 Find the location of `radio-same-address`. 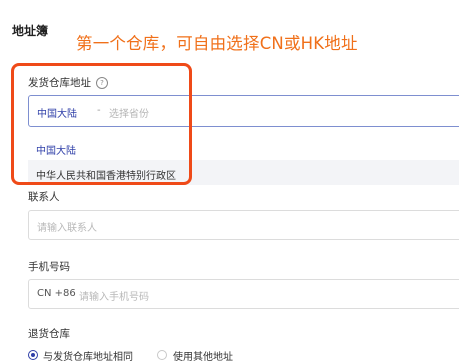

radio-same-address is located at coordinates (33, 355).